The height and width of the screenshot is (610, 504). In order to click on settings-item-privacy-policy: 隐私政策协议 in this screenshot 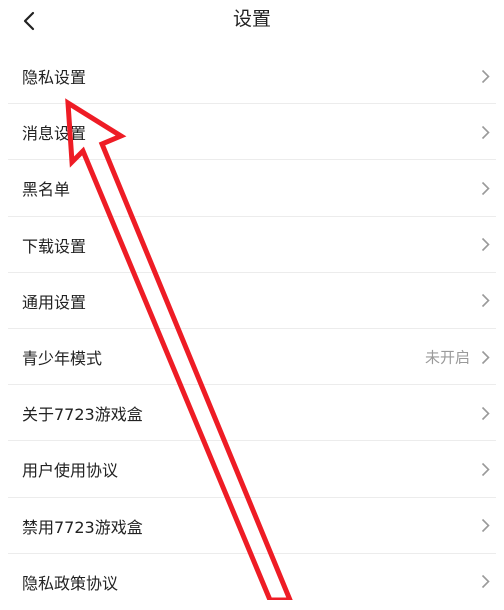, I will do `click(252, 582)`.